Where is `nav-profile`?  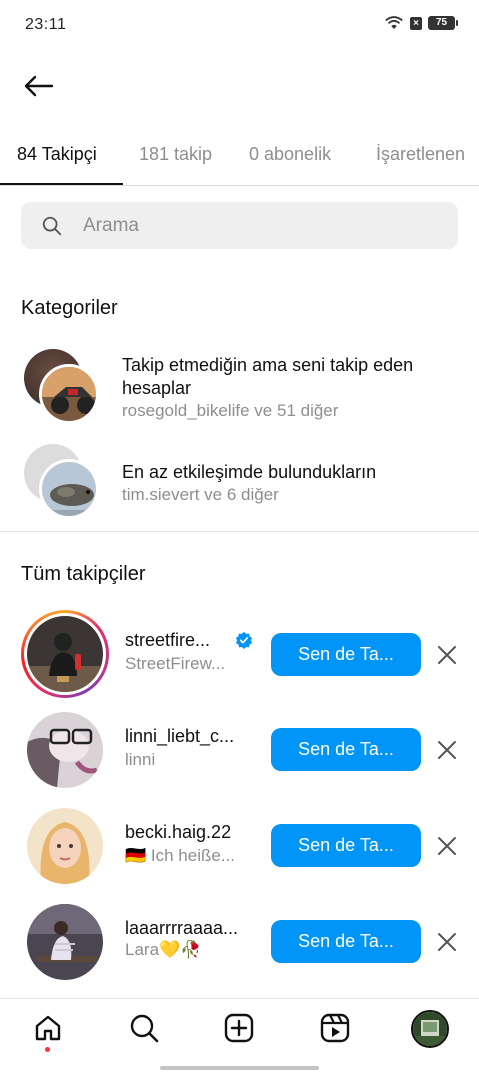
nav-profile is located at coordinates (430, 1029).